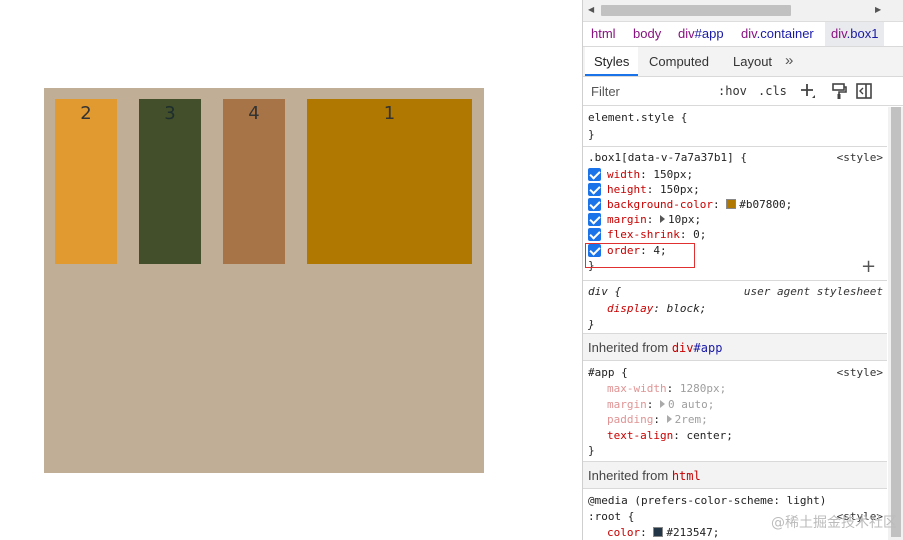 This screenshot has width=903, height=540. What do you see at coordinates (864, 91) in the screenshot?
I see `toggle-sidebar-icon` at bounding box center [864, 91].